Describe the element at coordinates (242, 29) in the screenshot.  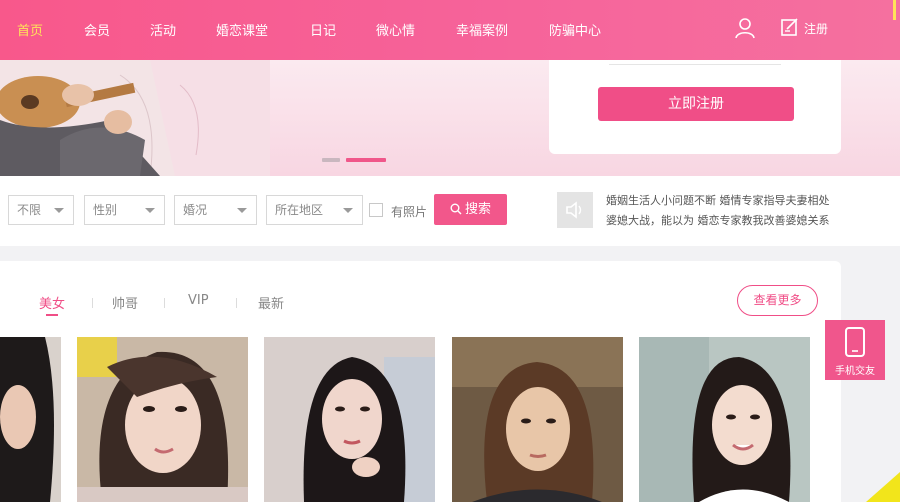
I see `nav-item-classroom: 婚恋课堂` at that location.